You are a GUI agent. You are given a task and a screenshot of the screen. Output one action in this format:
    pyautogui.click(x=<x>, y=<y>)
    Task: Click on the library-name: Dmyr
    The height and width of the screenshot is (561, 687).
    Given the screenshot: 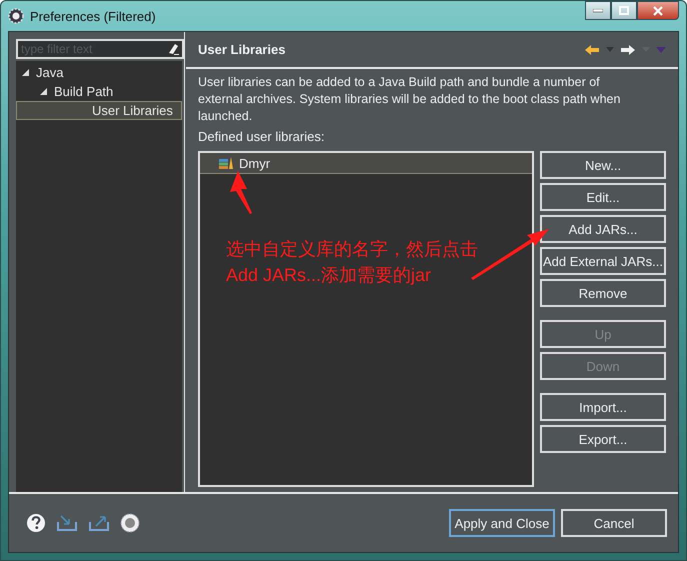 What is the action you would take?
    pyautogui.click(x=254, y=163)
    